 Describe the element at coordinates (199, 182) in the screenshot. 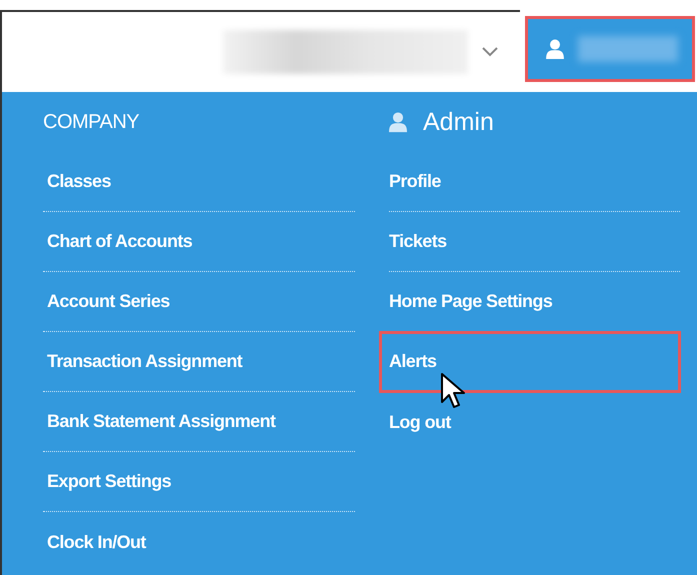

I see `menu-item: Classes` at that location.